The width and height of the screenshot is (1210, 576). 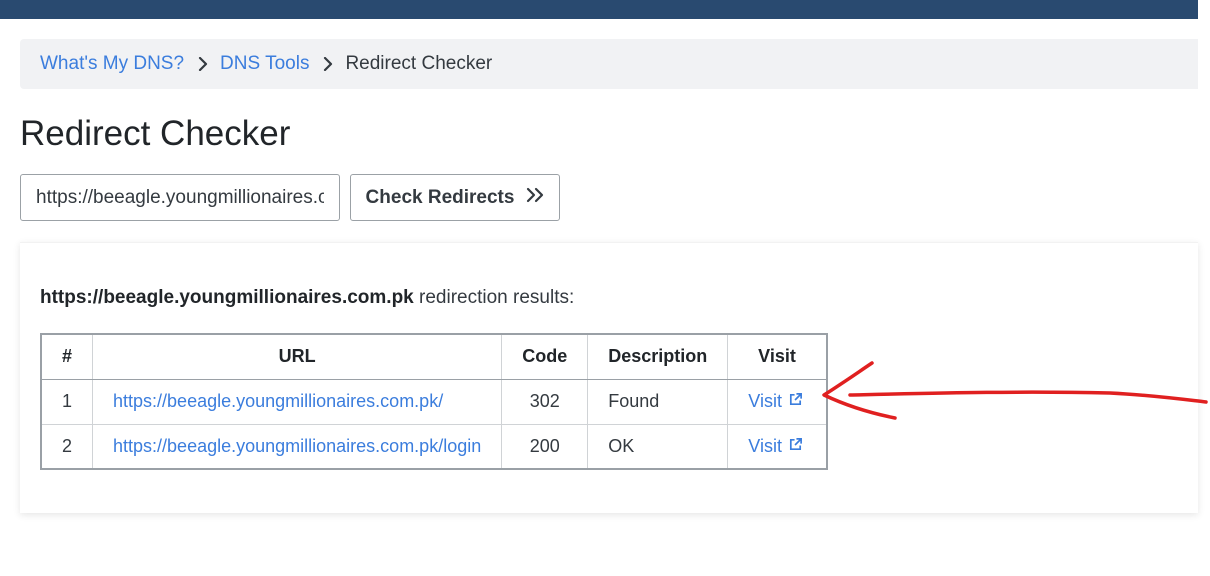 What do you see at coordinates (155, 133) in the screenshot?
I see `page-title: Redirect Checker` at bounding box center [155, 133].